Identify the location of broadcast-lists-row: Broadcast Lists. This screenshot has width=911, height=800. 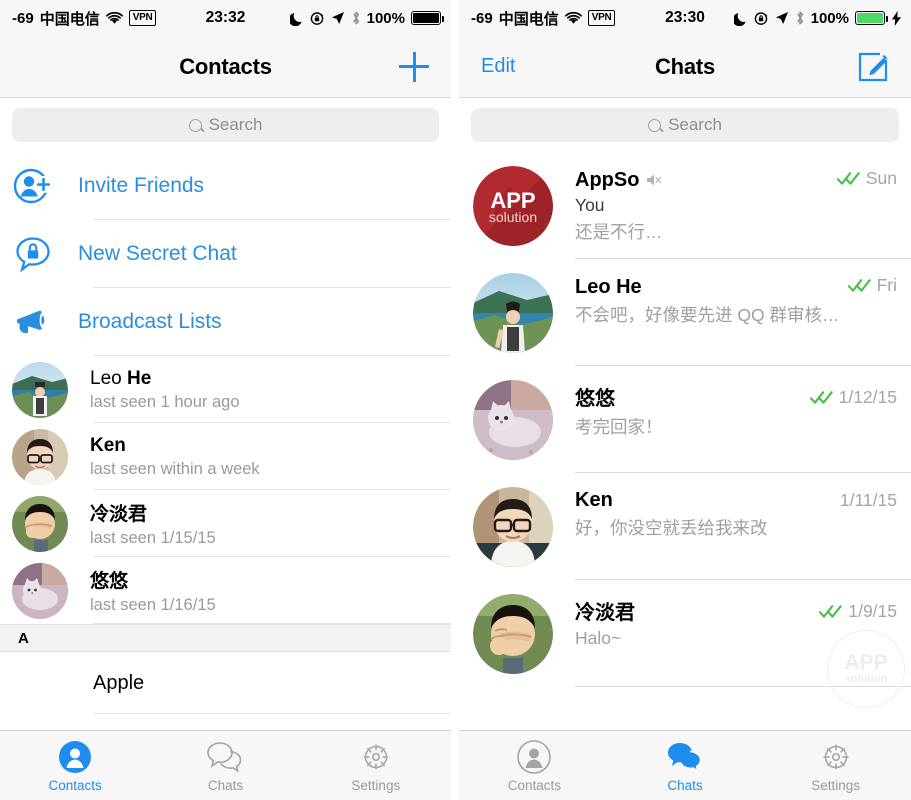
(225, 322).